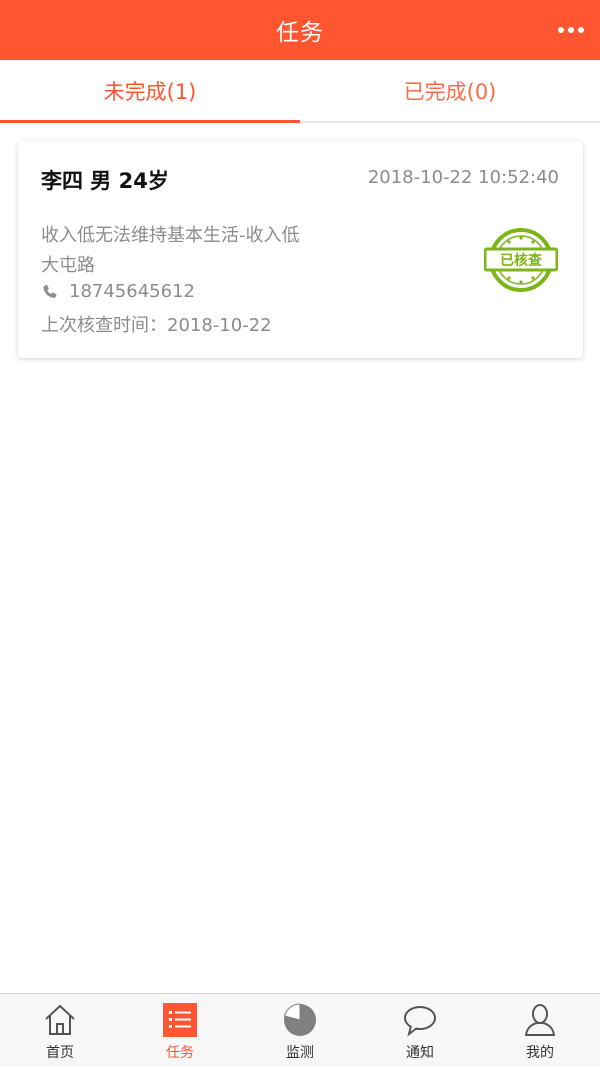 The image size is (600, 1067). What do you see at coordinates (540, 1020) in the screenshot?
I see `user-icon` at bounding box center [540, 1020].